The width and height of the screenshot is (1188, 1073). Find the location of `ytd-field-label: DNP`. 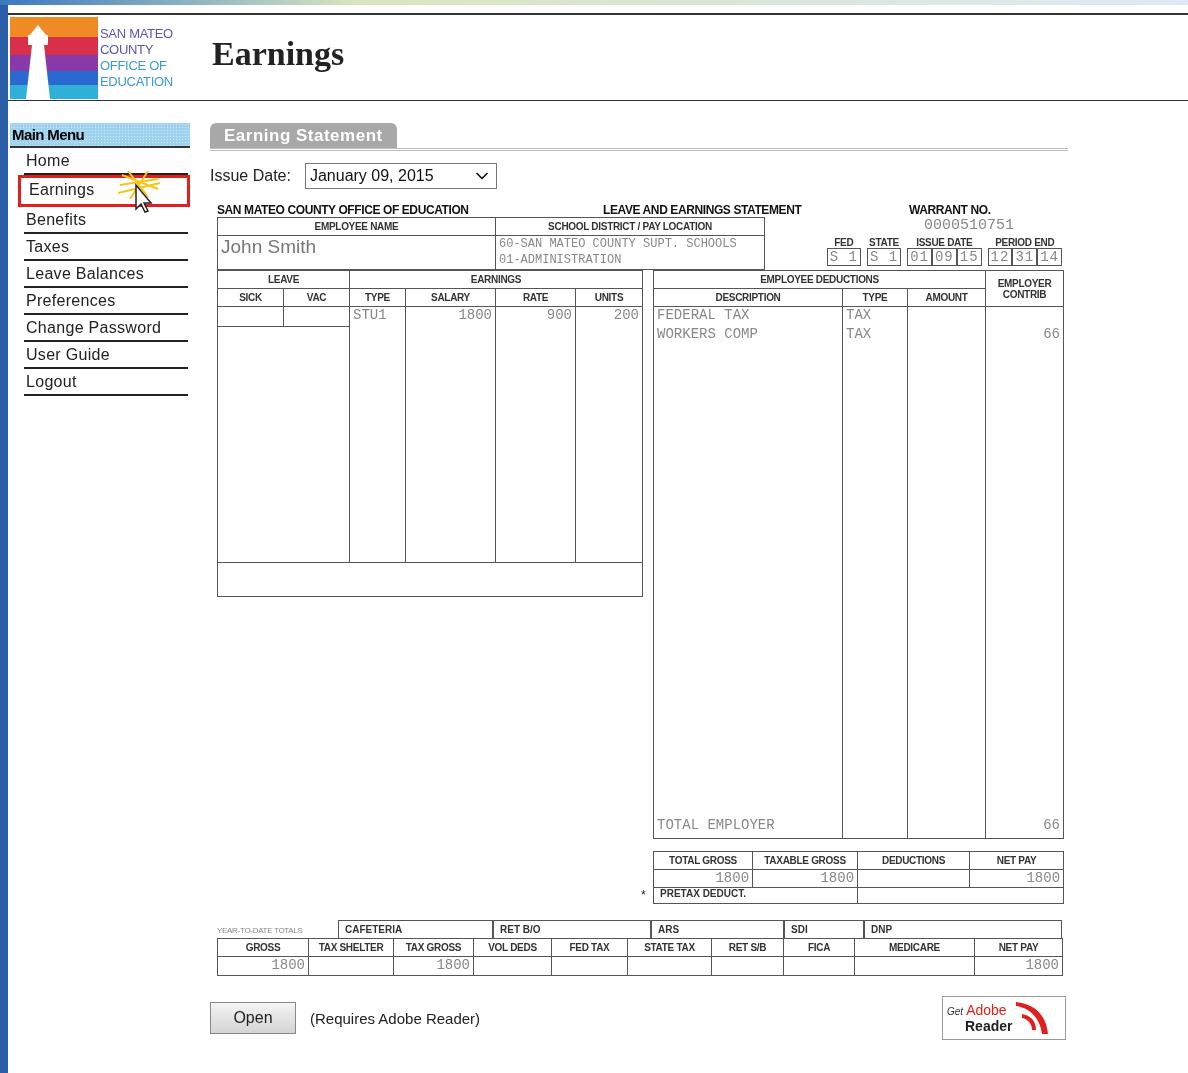

ytd-field-label: DNP is located at coordinates (963, 929).